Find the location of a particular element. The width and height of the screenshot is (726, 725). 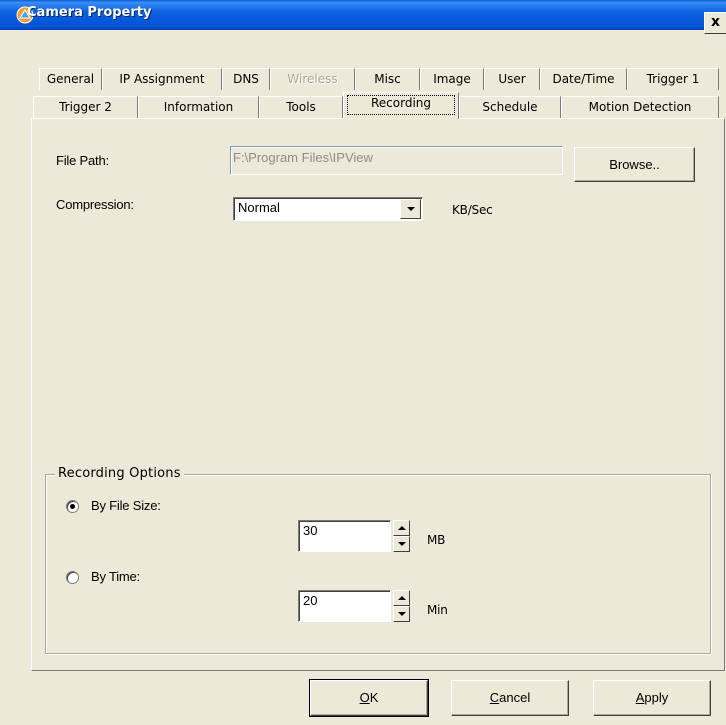

browse-button-label: Browse.. is located at coordinates (634, 164).